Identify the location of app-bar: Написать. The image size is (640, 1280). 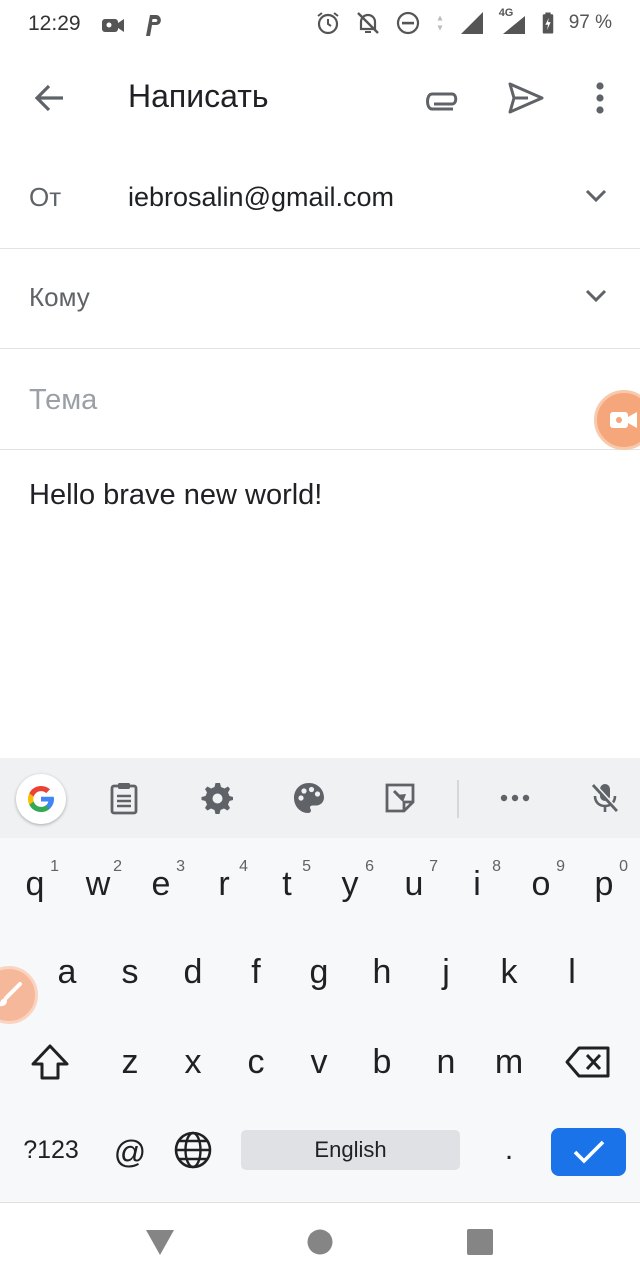
(320, 98).